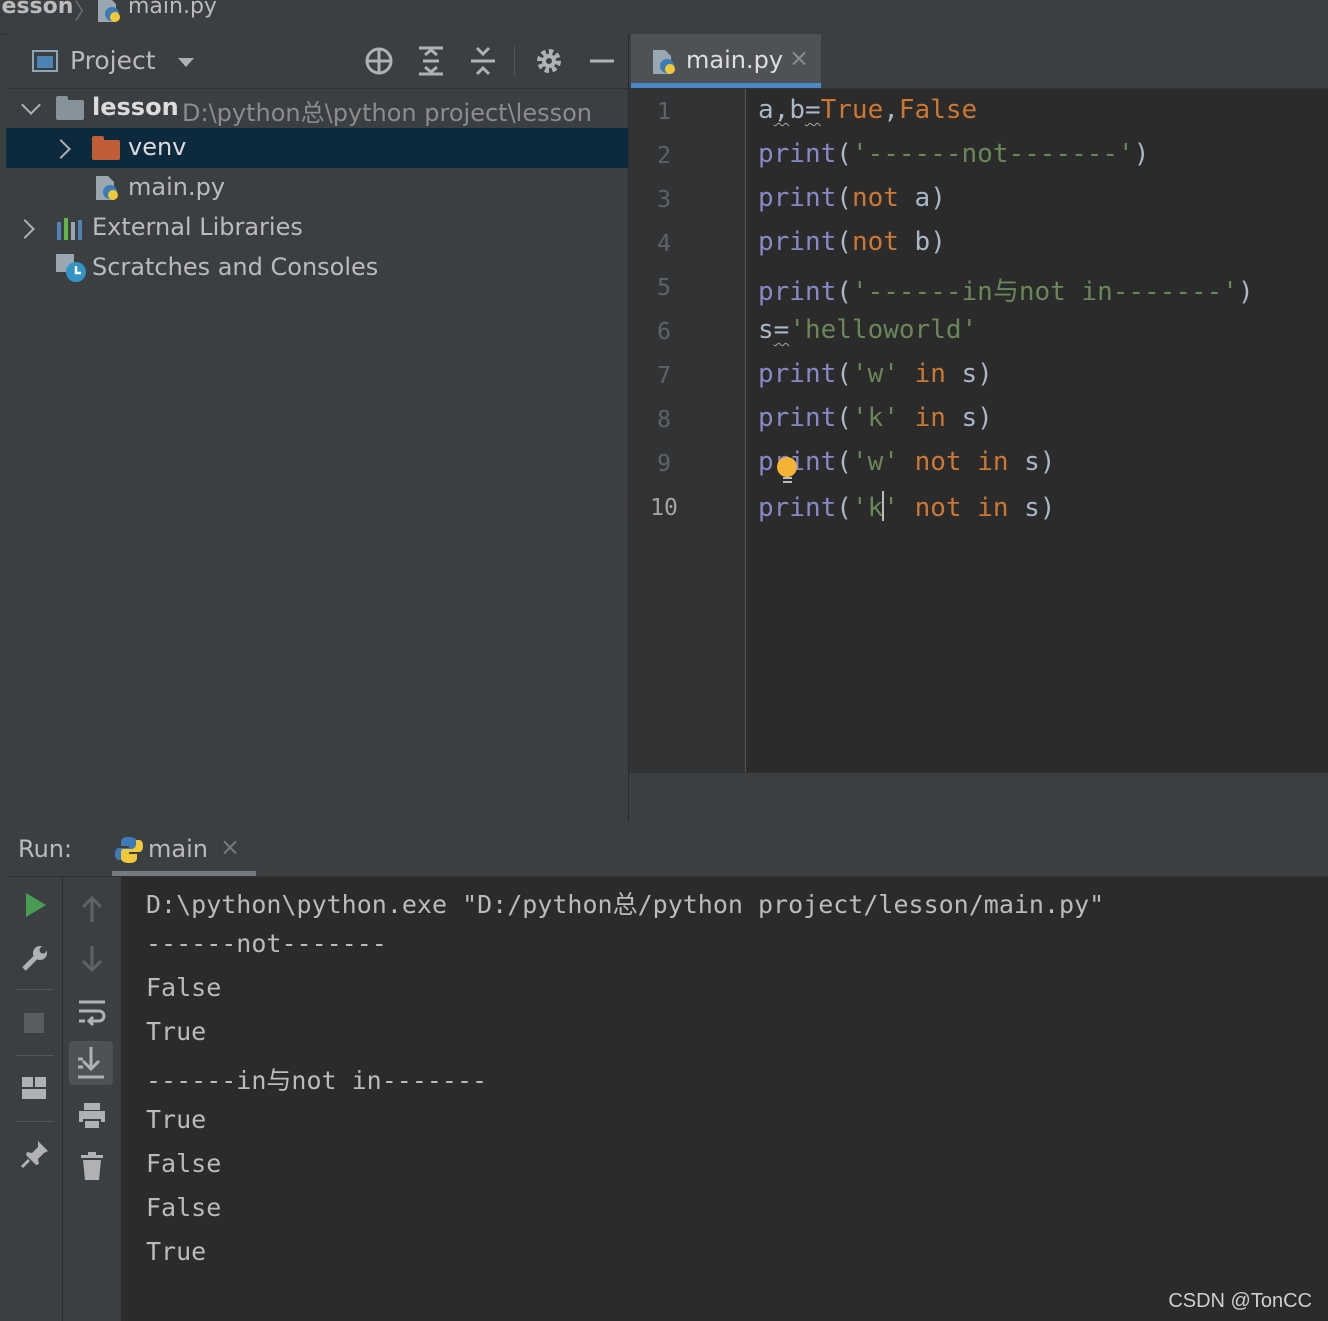 The width and height of the screenshot is (1328, 1321). I want to click on breadcrumb: lesson 〉 main.py, so click(664, 17).